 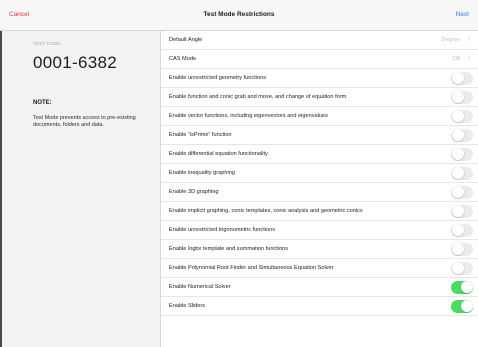 What do you see at coordinates (187, 306) in the screenshot?
I see `setting-label: Enable Sliders` at bounding box center [187, 306].